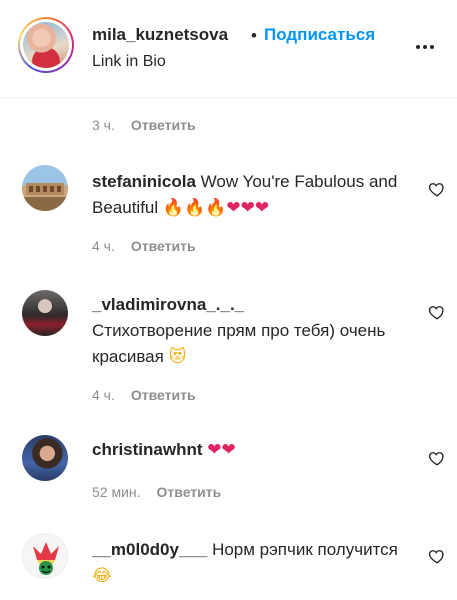 The width and height of the screenshot is (457, 600). Describe the element at coordinates (116, 492) in the screenshot. I see `comment-time: 52 мин.` at that location.